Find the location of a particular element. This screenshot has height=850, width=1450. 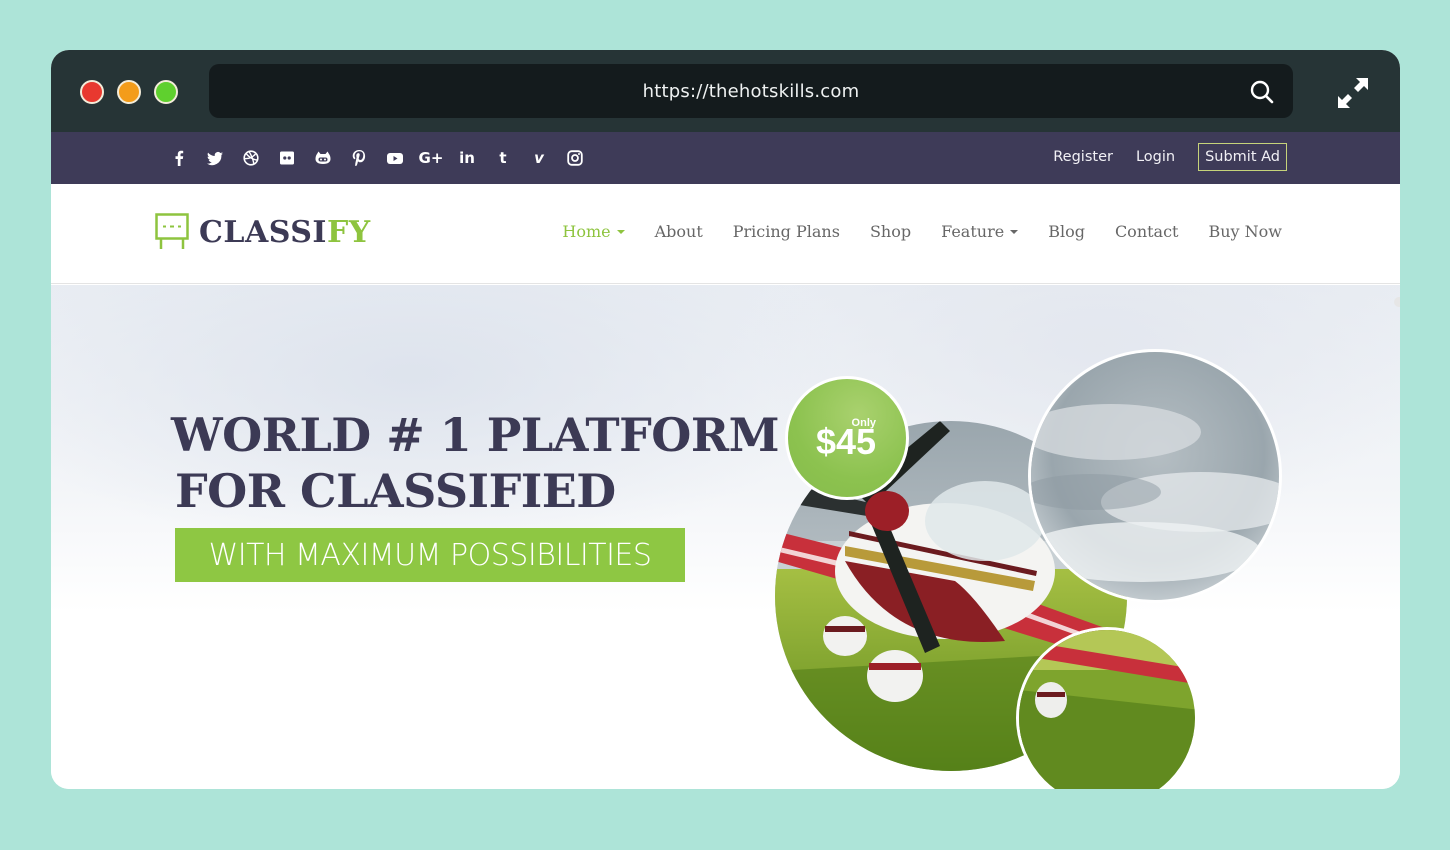

social-links: G+ in t v is located at coordinates (377, 158).